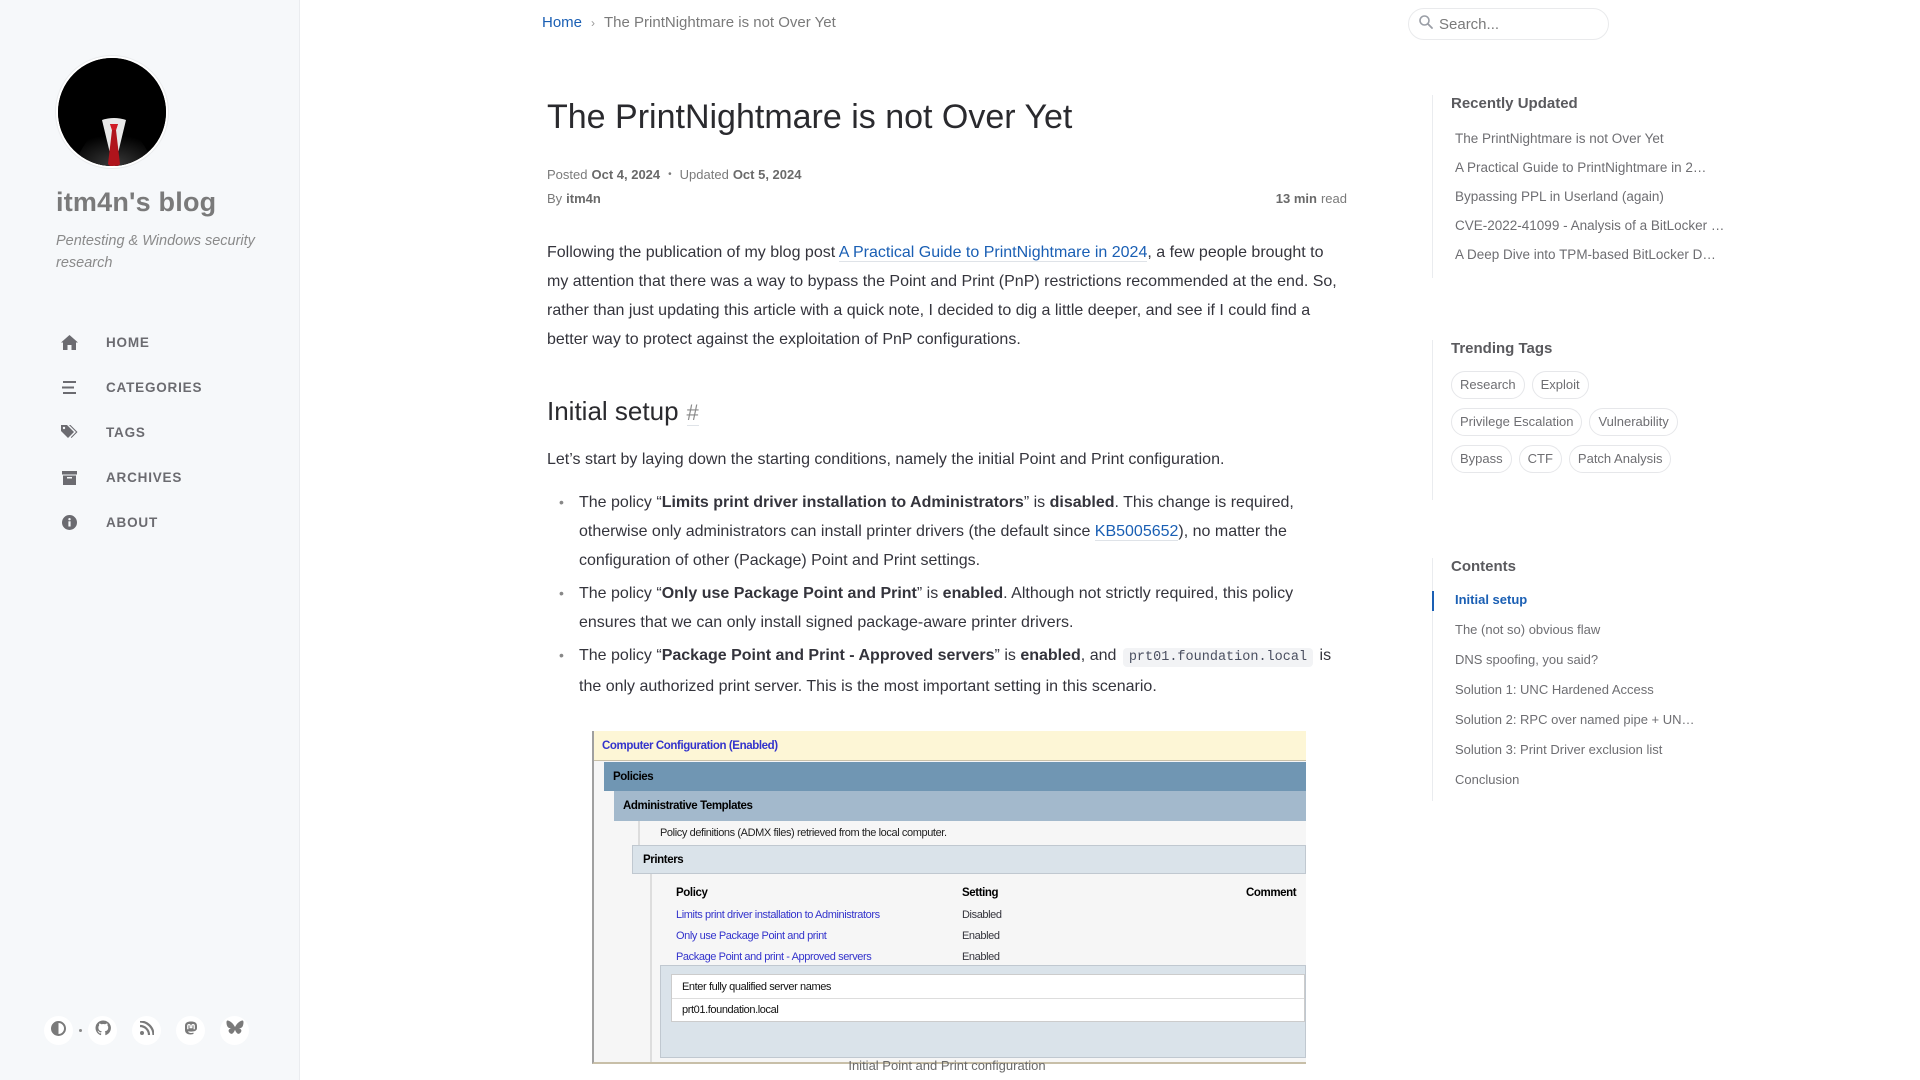  What do you see at coordinates (704, 174) in the screenshot?
I see `updated-label: Updated` at bounding box center [704, 174].